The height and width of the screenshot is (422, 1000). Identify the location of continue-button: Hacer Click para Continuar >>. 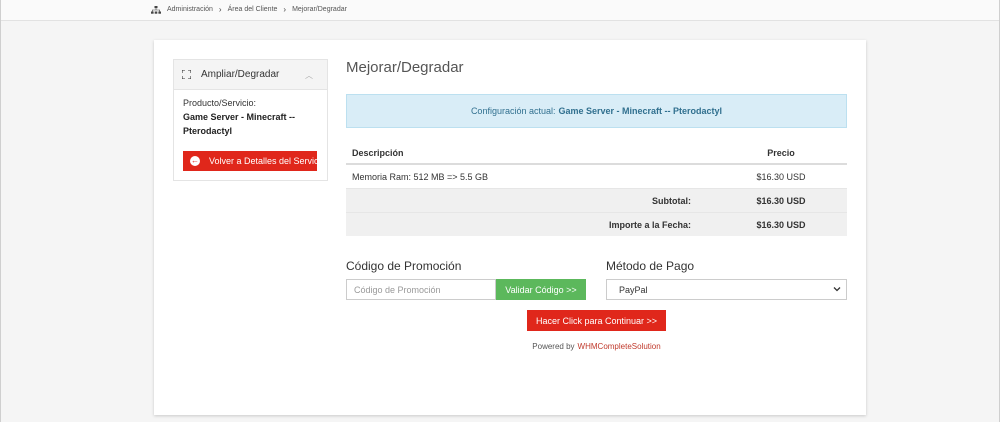
(596, 320).